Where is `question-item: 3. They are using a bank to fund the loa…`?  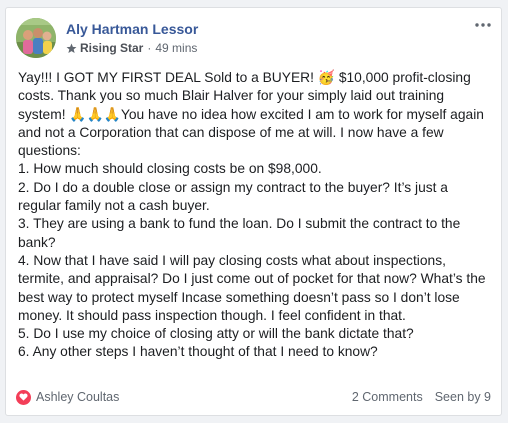 question-item: 3. They are using a bank to fund the loa… is located at coordinates (241, 233).